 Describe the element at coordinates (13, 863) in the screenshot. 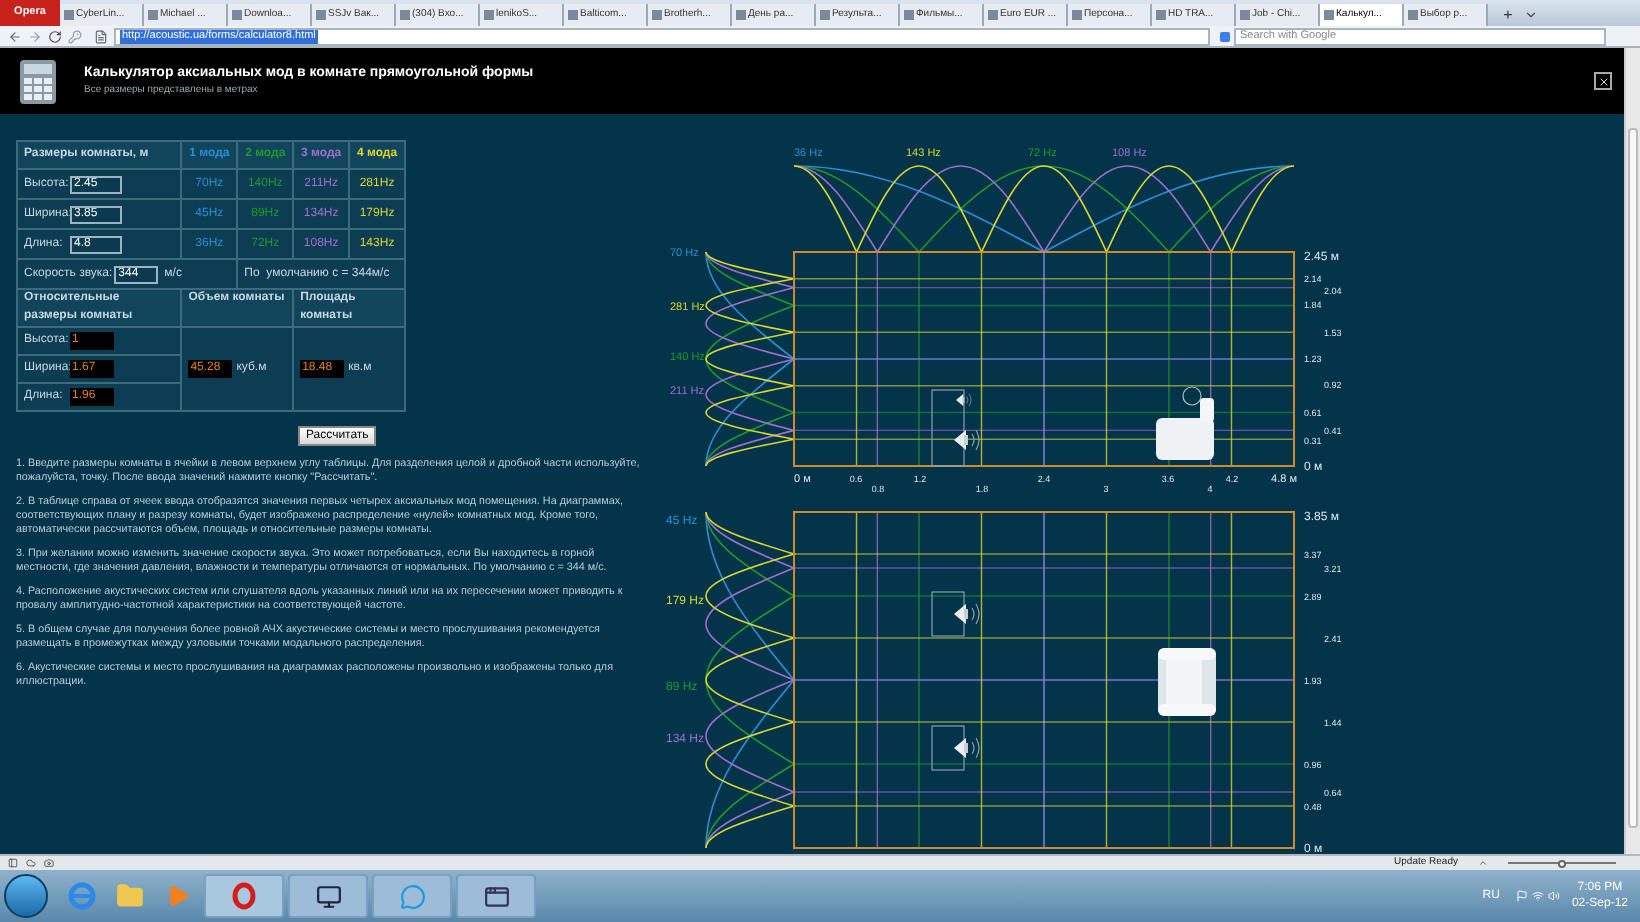

I see `panel-icon` at that location.